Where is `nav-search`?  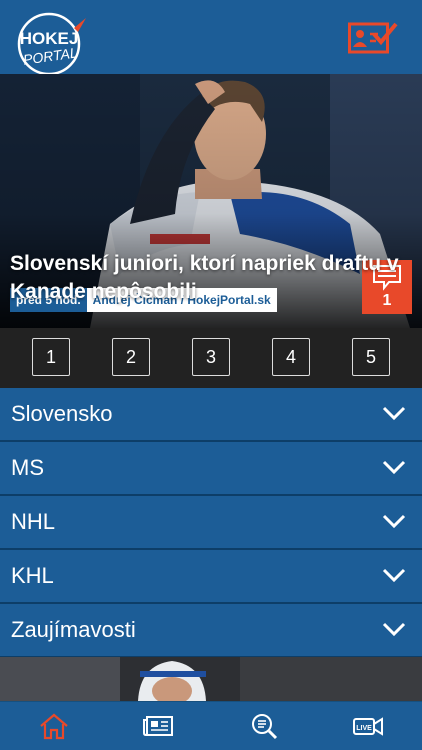
nav-search is located at coordinates (264, 726).